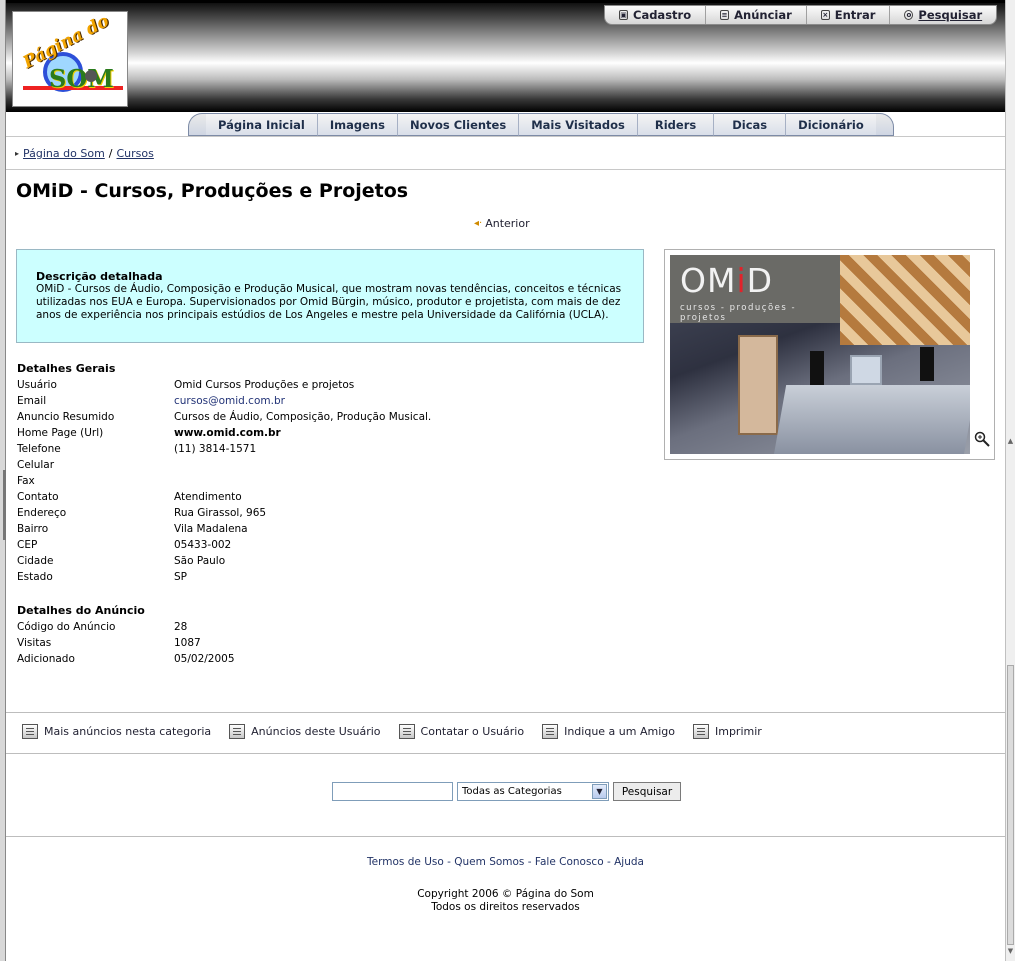 The image size is (1015, 961). I want to click on previous-arrow-icon: ◂·, so click(478, 223).